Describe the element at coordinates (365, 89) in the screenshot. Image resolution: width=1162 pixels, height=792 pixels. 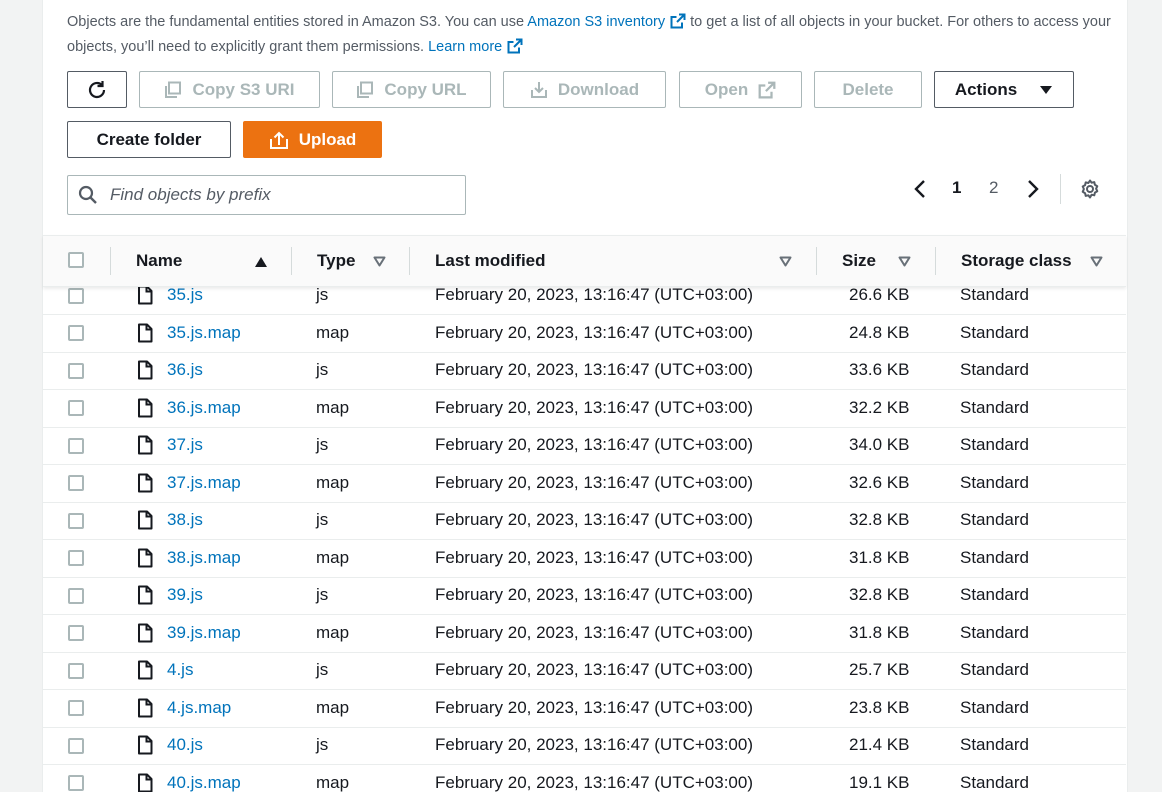
I see `copy-icon` at that location.